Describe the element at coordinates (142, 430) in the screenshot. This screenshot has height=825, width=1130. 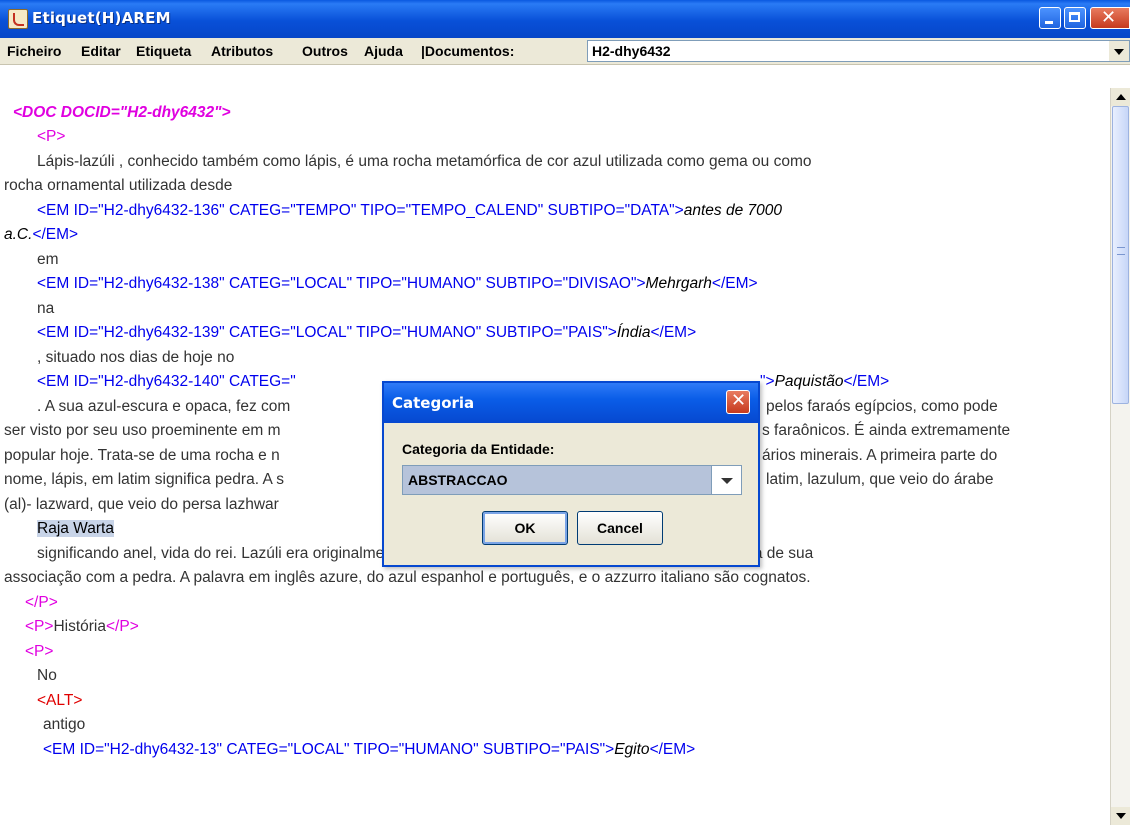
I see `doc-line: ser visto por seu uso proeminente em m` at that location.